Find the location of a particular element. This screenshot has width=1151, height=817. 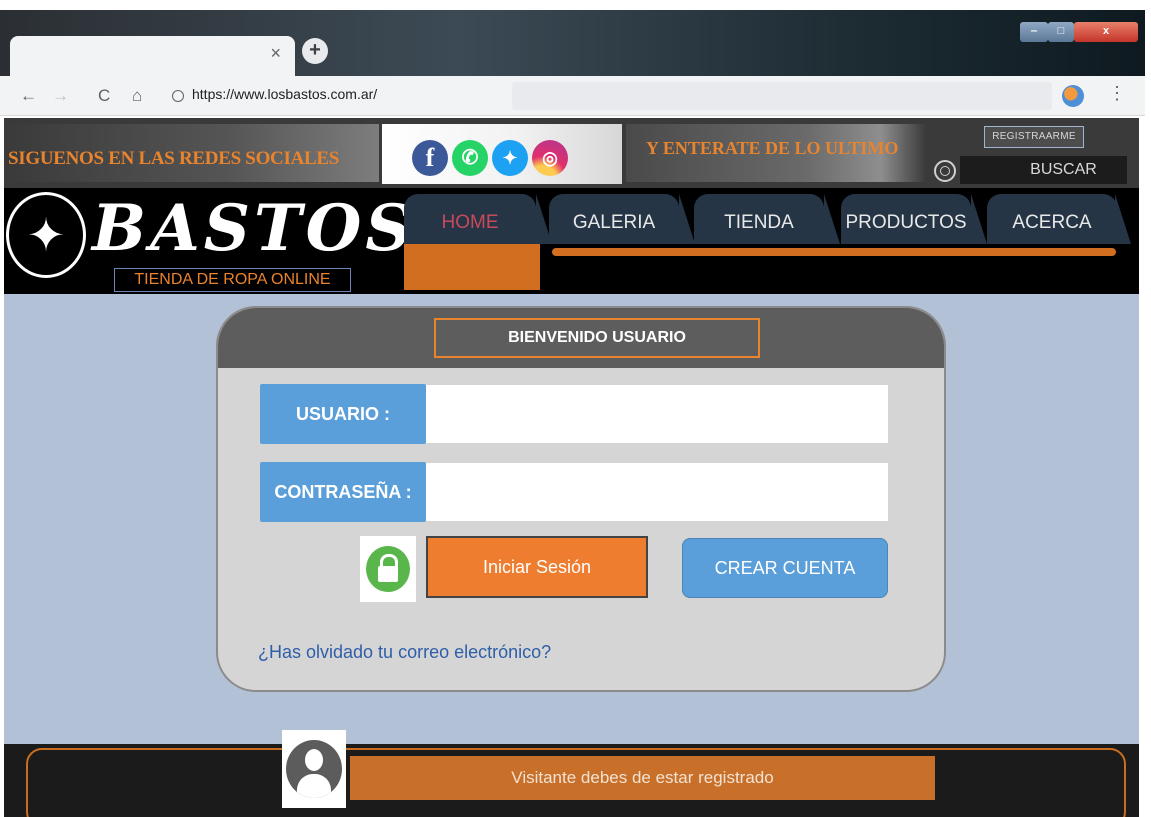

avatar is located at coordinates (314, 769).